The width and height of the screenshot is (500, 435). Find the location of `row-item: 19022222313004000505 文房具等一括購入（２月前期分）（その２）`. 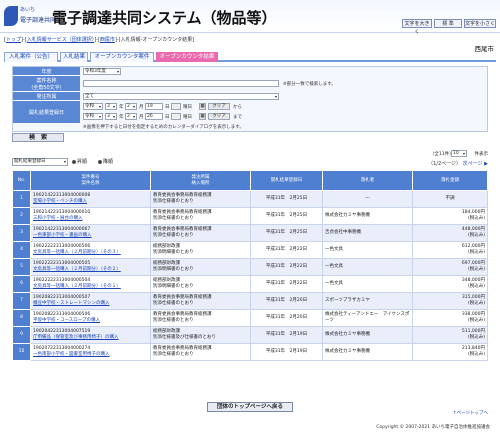

row-item: 19022222313004000505 文房具等一括購入（２月前期分）（その２） is located at coordinates (90, 267).